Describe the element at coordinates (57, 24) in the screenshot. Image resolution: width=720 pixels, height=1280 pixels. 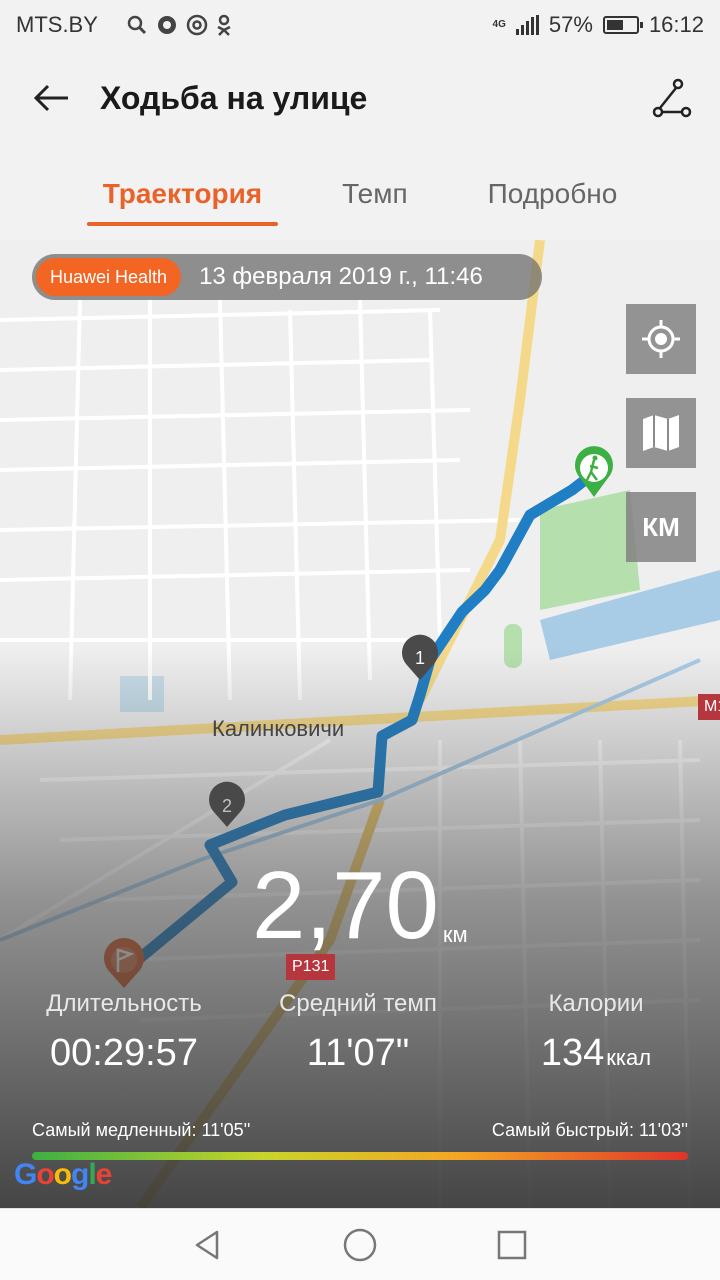
I see `carrier-name: MTS.BY` at that location.